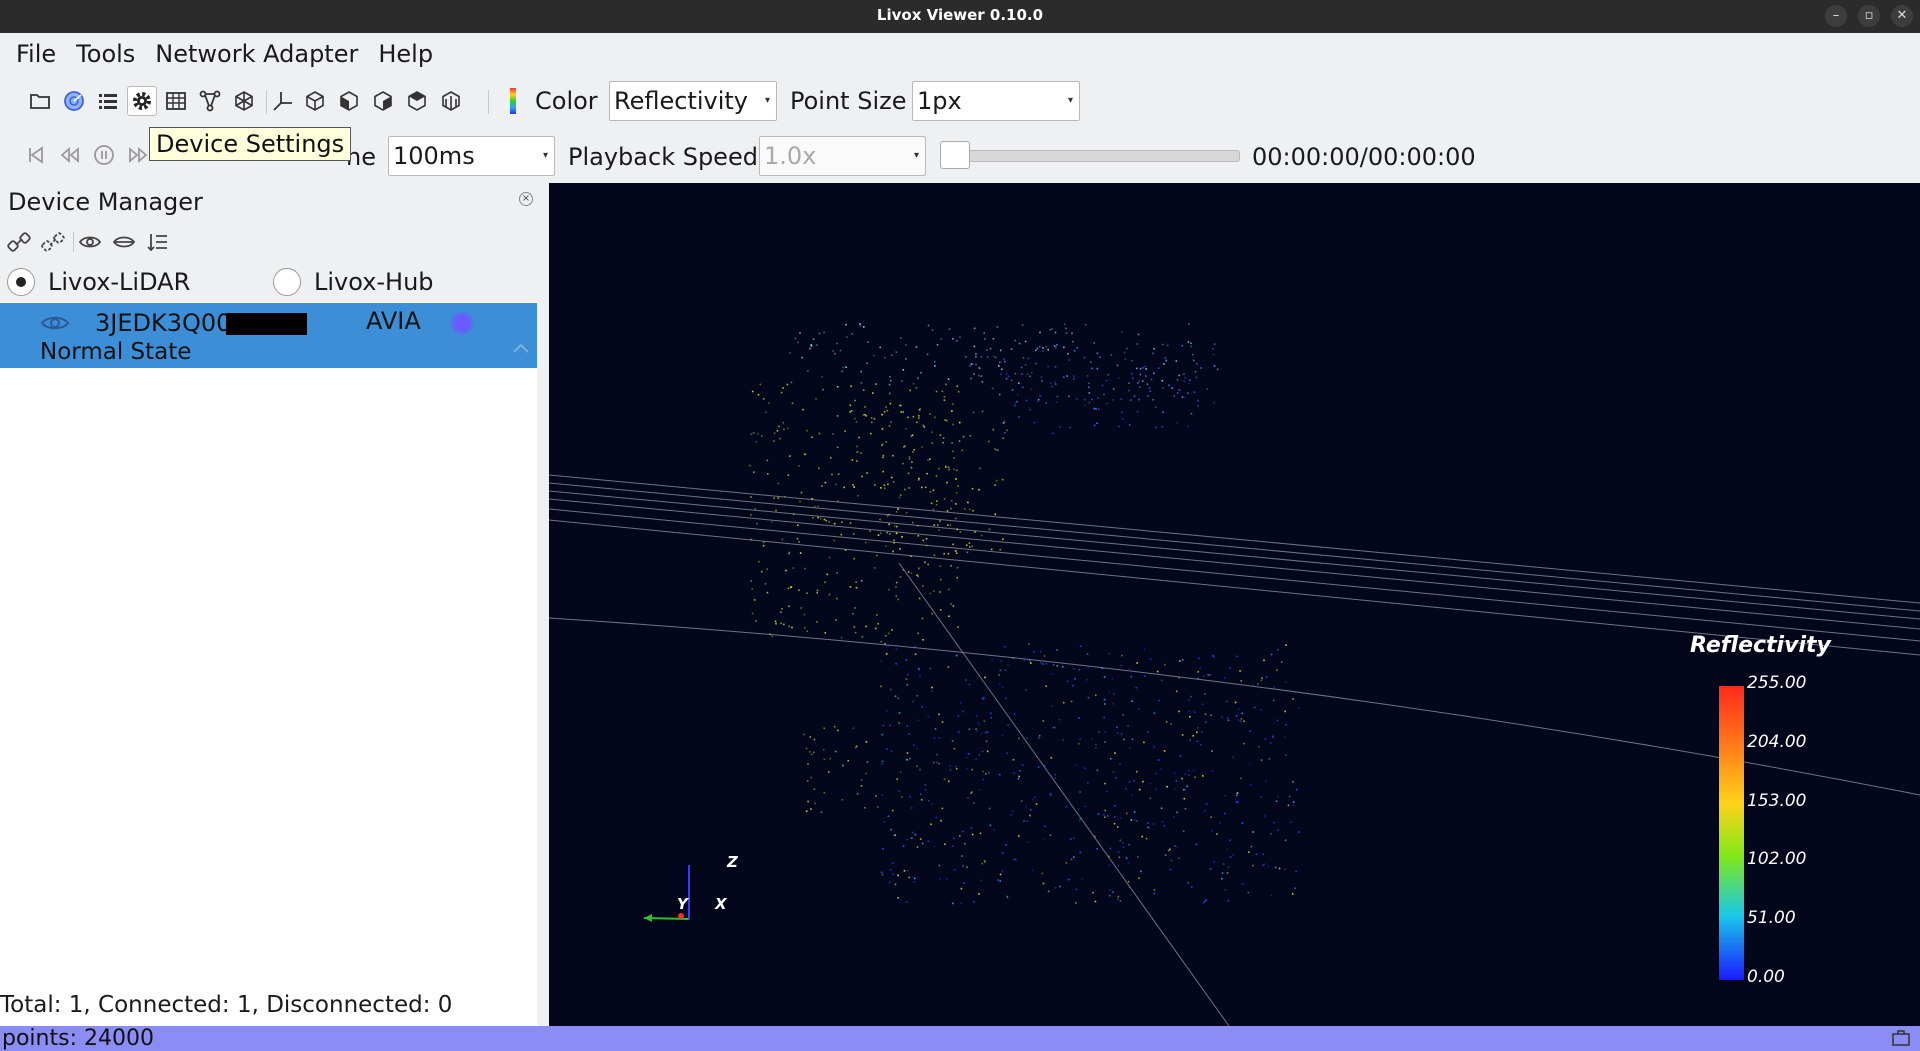 Image resolution: width=1920 pixels, height=1051 pixels. Describe the element at coordinates (74, 101) in the screenshot. I see `radar-icon` at that location.